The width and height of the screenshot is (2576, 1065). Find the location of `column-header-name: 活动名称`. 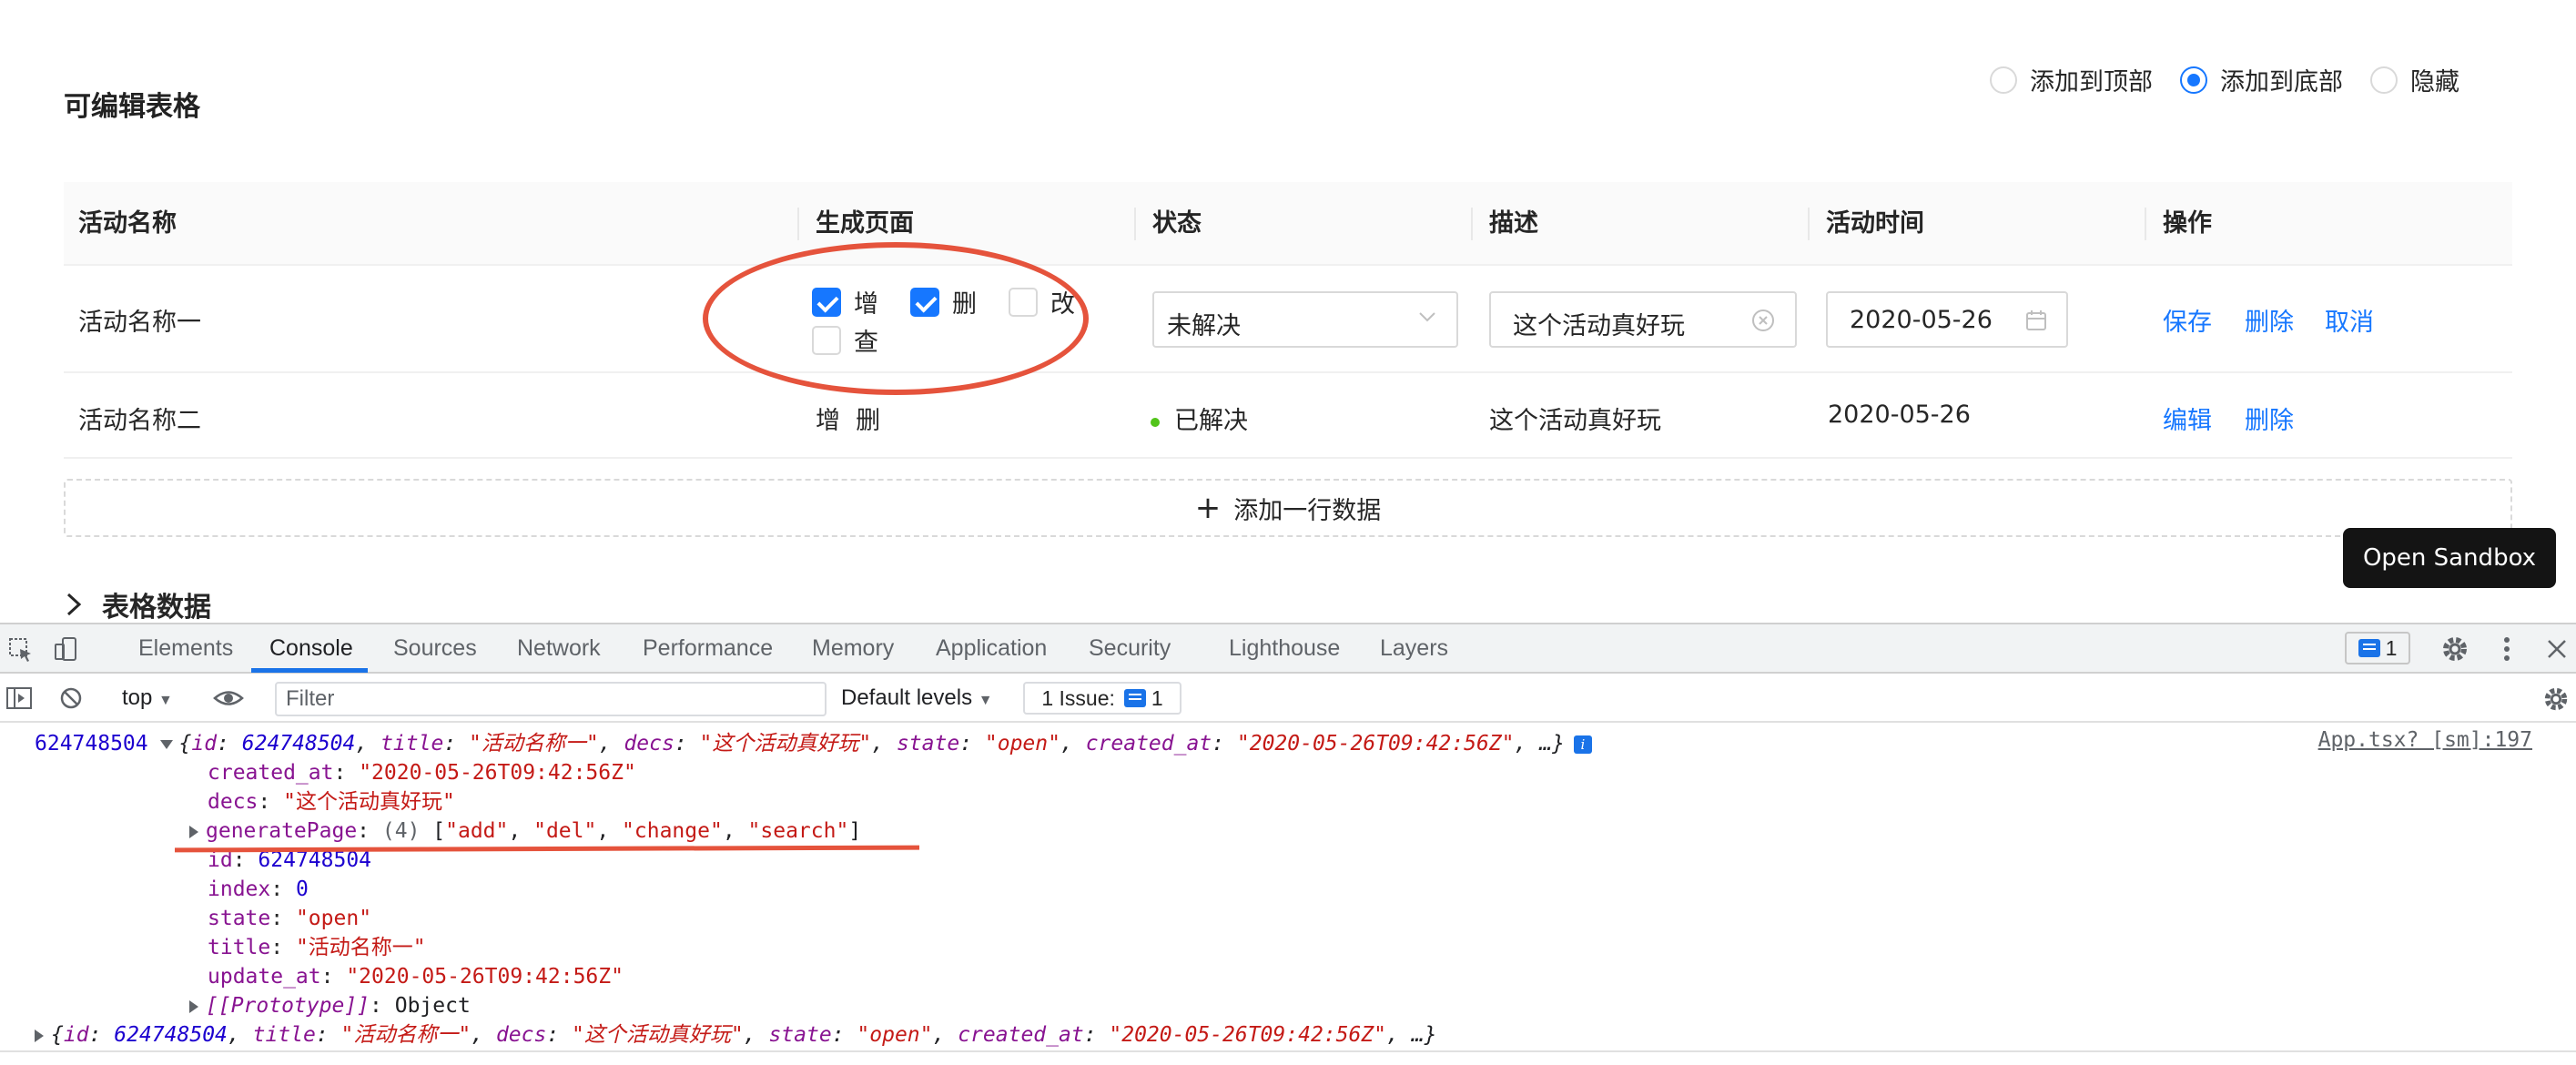

column-header-name: 活动名称 is located at coordinates (127, 224).